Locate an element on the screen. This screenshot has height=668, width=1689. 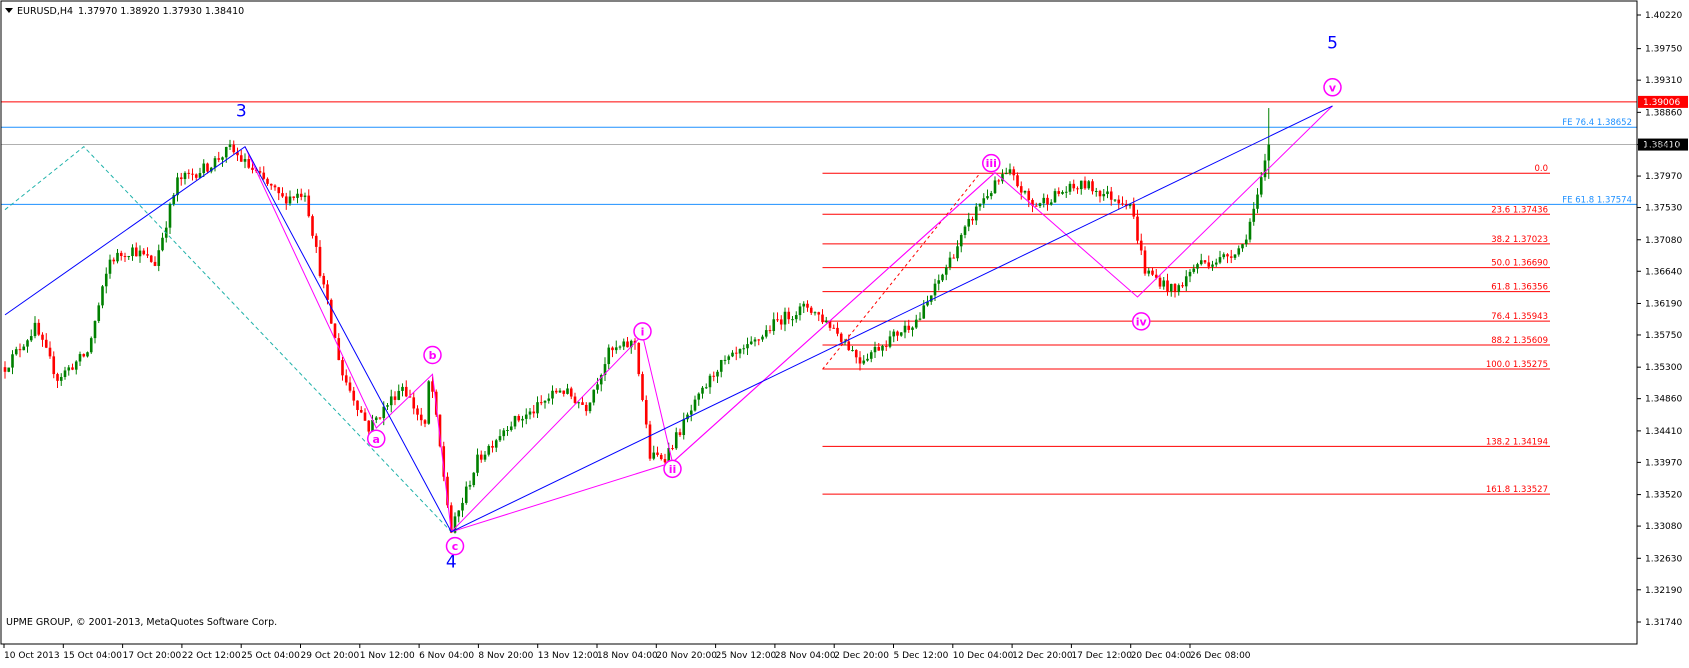
x-tick-label: 22 Oct 12:00 is located at coordinates (211, 656).